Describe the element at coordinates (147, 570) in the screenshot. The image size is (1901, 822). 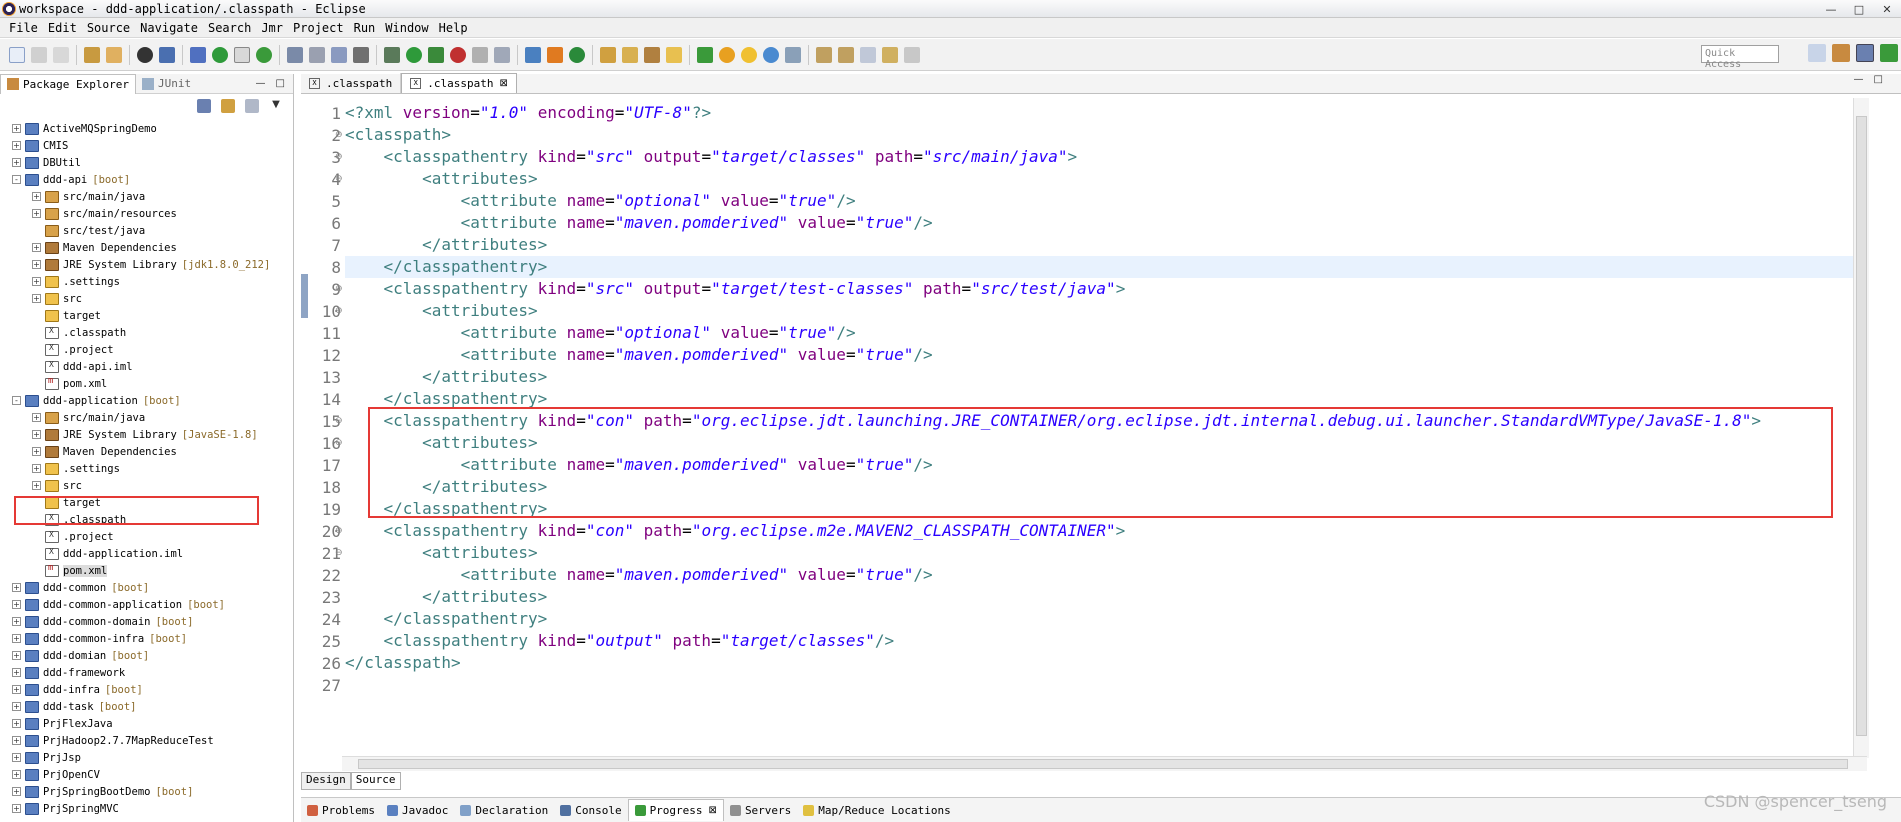
I see `tree-item: pom.xml` at that location.